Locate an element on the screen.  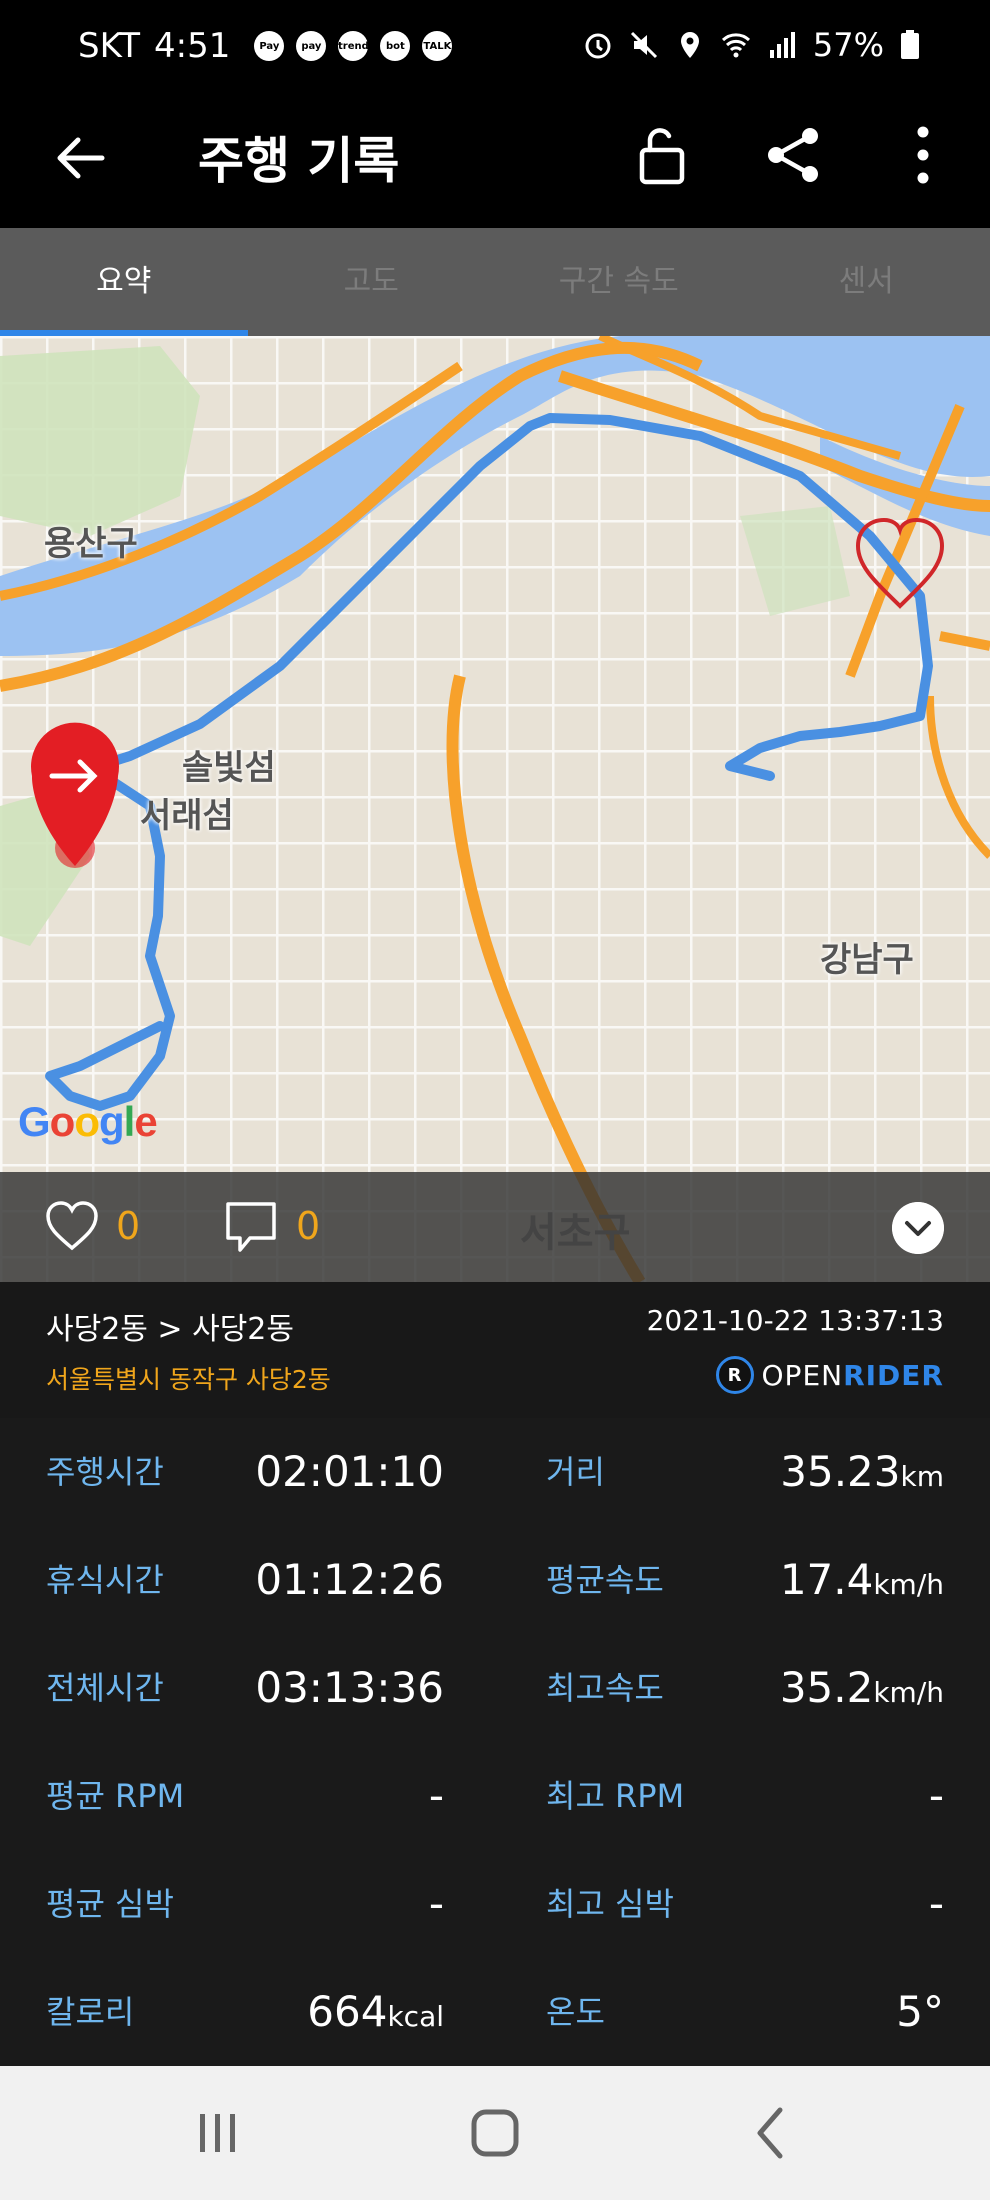
social-bar: 0 0 서초구 is located at coordinates (495, 1227).